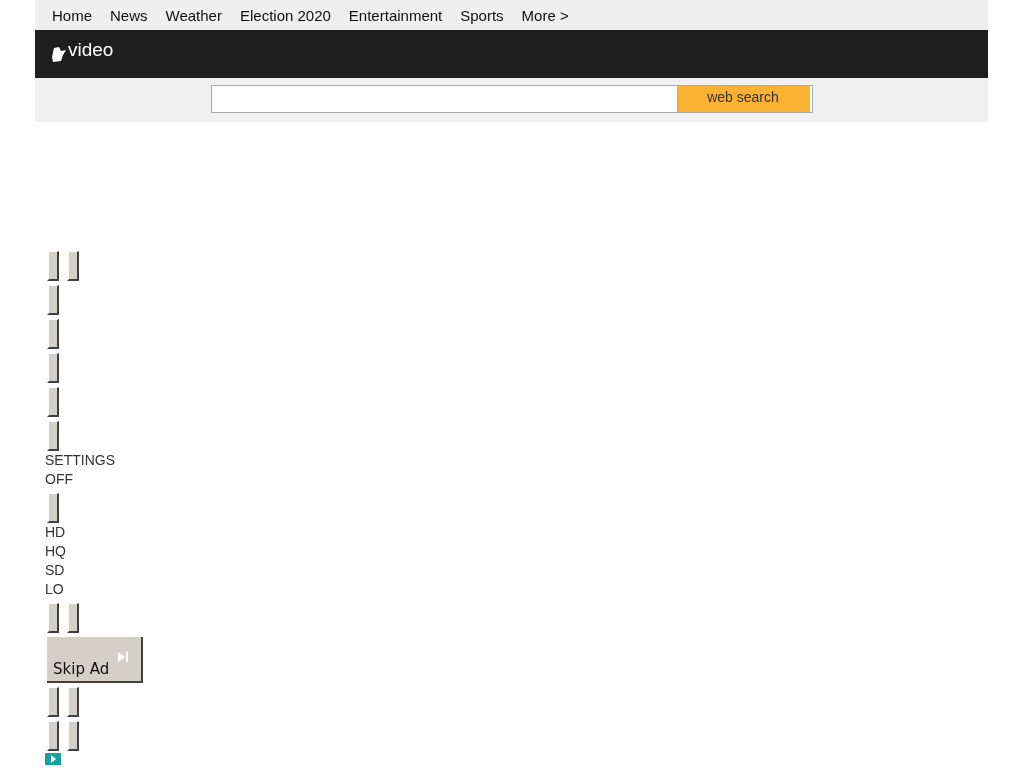 This screenshot has height=768, width=1024. Describe the element at coordinates (59, 54) in the screenshot. I see `hand-icon` at that location.